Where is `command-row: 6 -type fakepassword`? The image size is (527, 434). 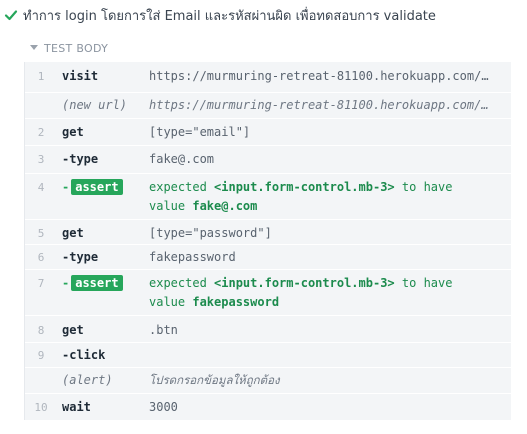
command-row: 6 -type fakepassword is located at coordinates (268, 257).